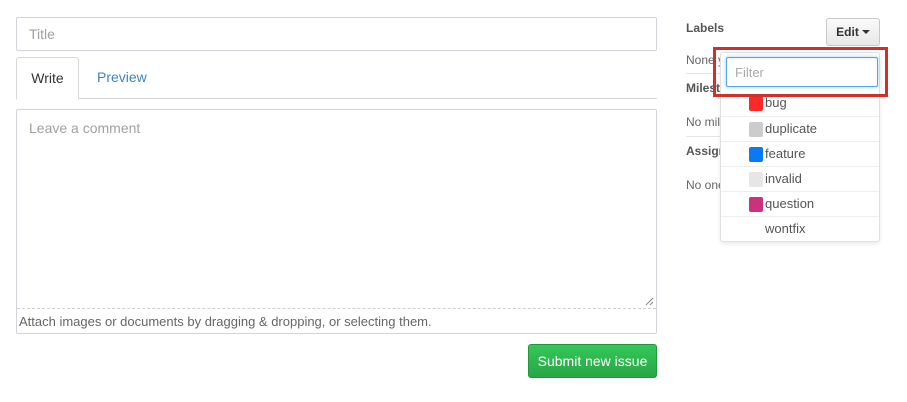 This screenshot has height=402, width=907. What do you see at coordinates (776, 102) in the screenshot?
I see `label-name: bug` at bounding box center [776, 102].